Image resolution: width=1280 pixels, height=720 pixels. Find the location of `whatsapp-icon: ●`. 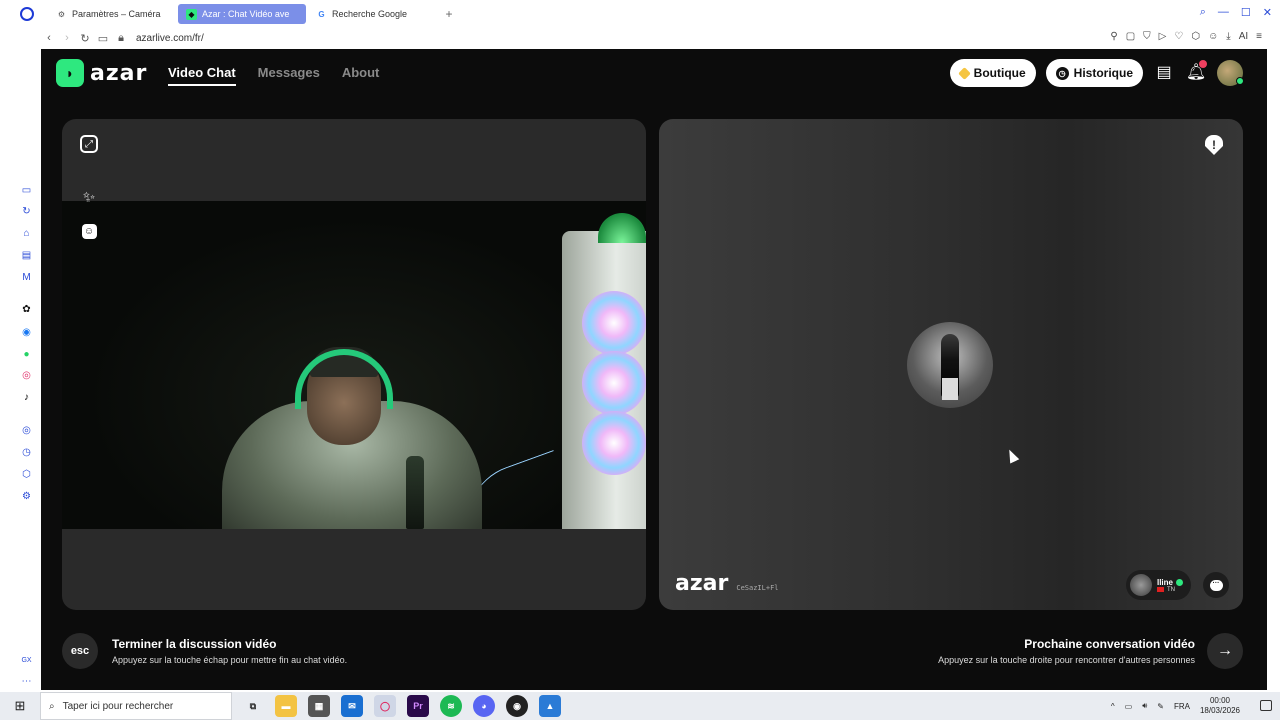

whatsapp-icon: ● is located at coordinates (26, 354).